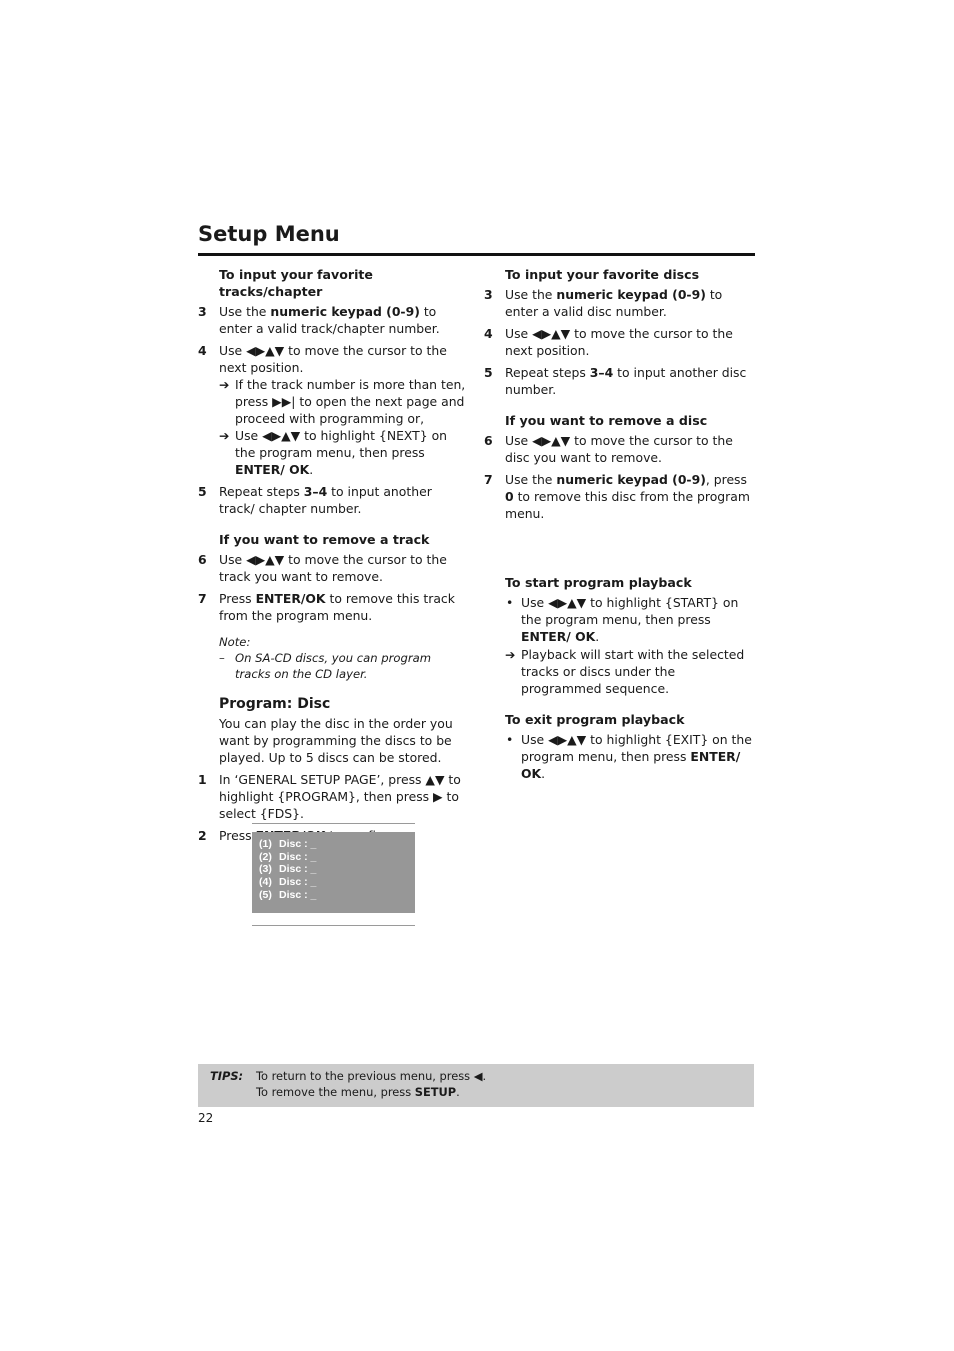 This screenshot has width=954, height=1351. I want to click on slot-index: (1), so click(265, 844).